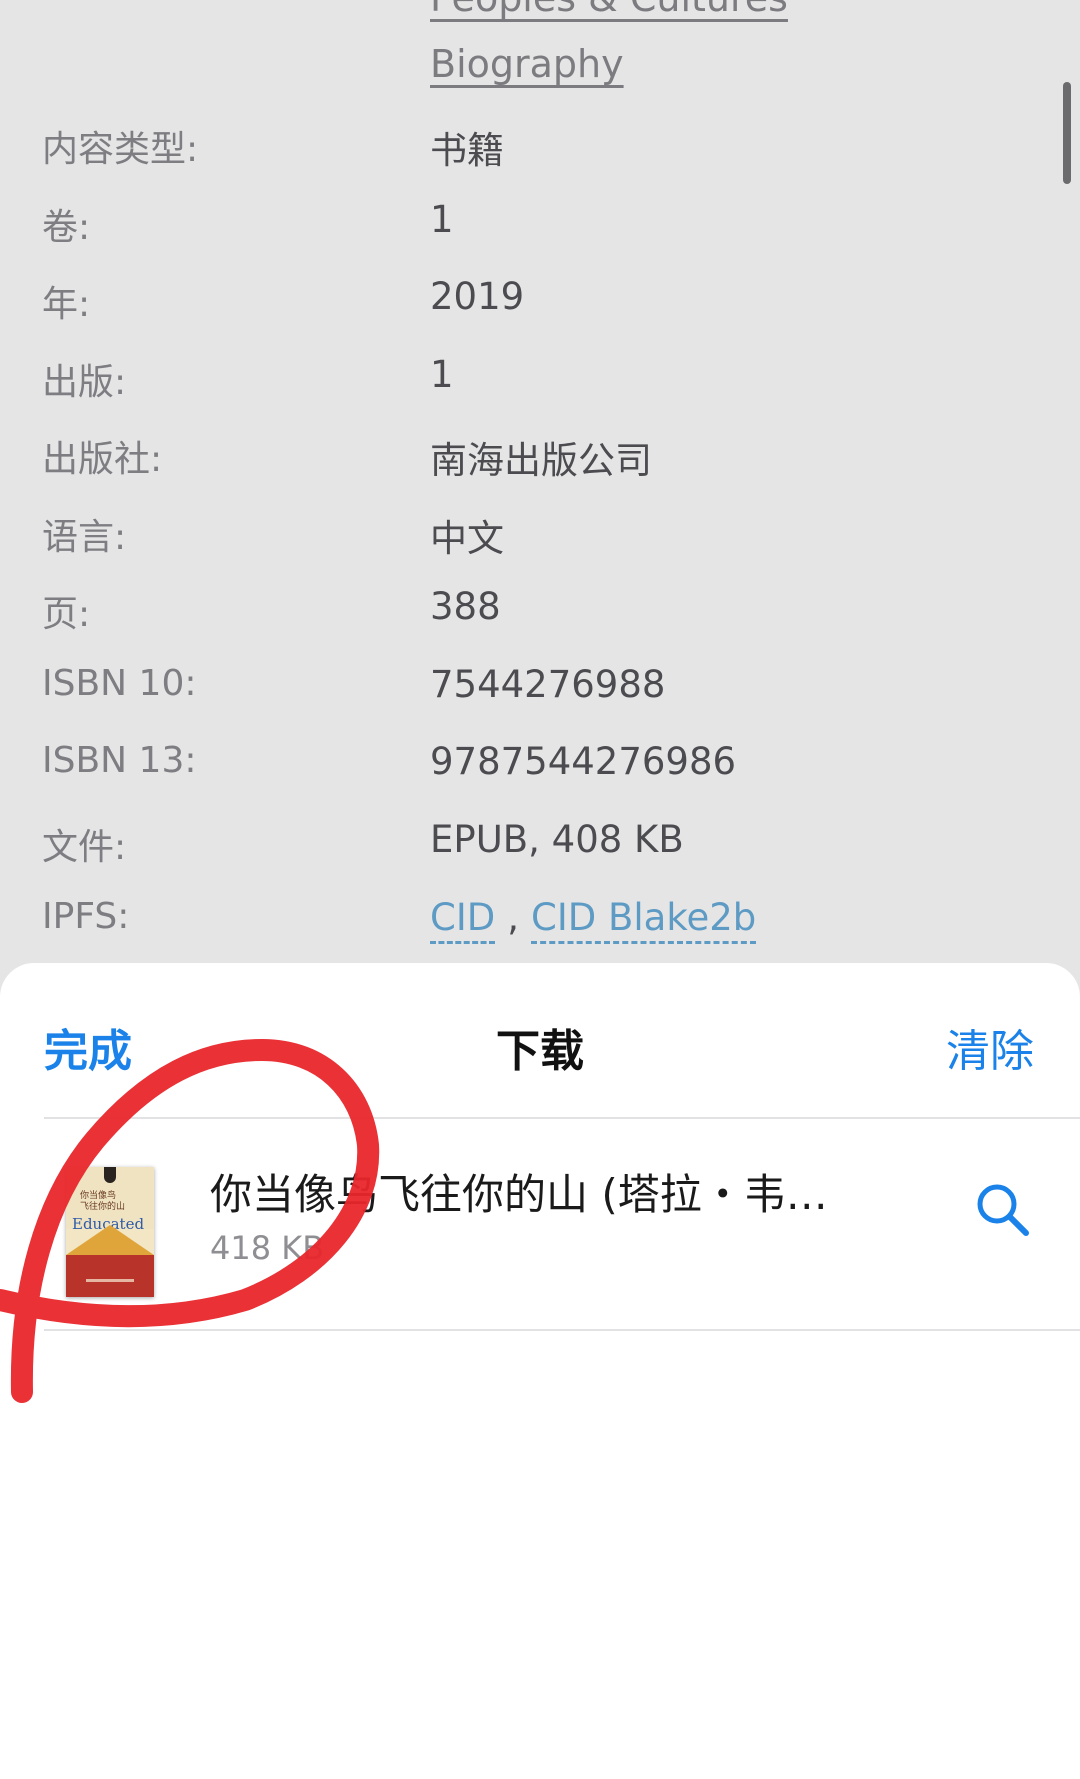 This screenshot has height=1779, width=1080. What do you see at coordinates (110, 1175) in the screenshot?
I see `pen-nib-graphic` at bounding box center [110, 1175].